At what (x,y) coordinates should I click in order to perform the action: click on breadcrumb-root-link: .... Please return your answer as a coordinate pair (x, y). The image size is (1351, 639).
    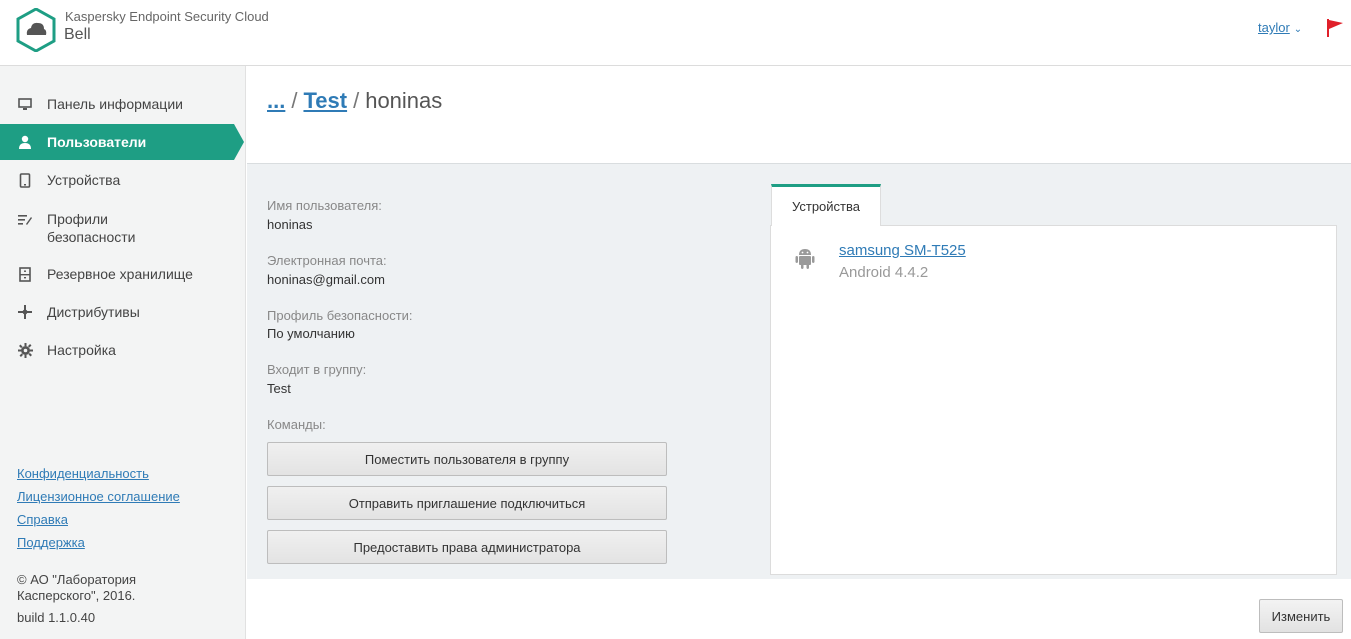
    Looking at the image, I should click on (276, 100).